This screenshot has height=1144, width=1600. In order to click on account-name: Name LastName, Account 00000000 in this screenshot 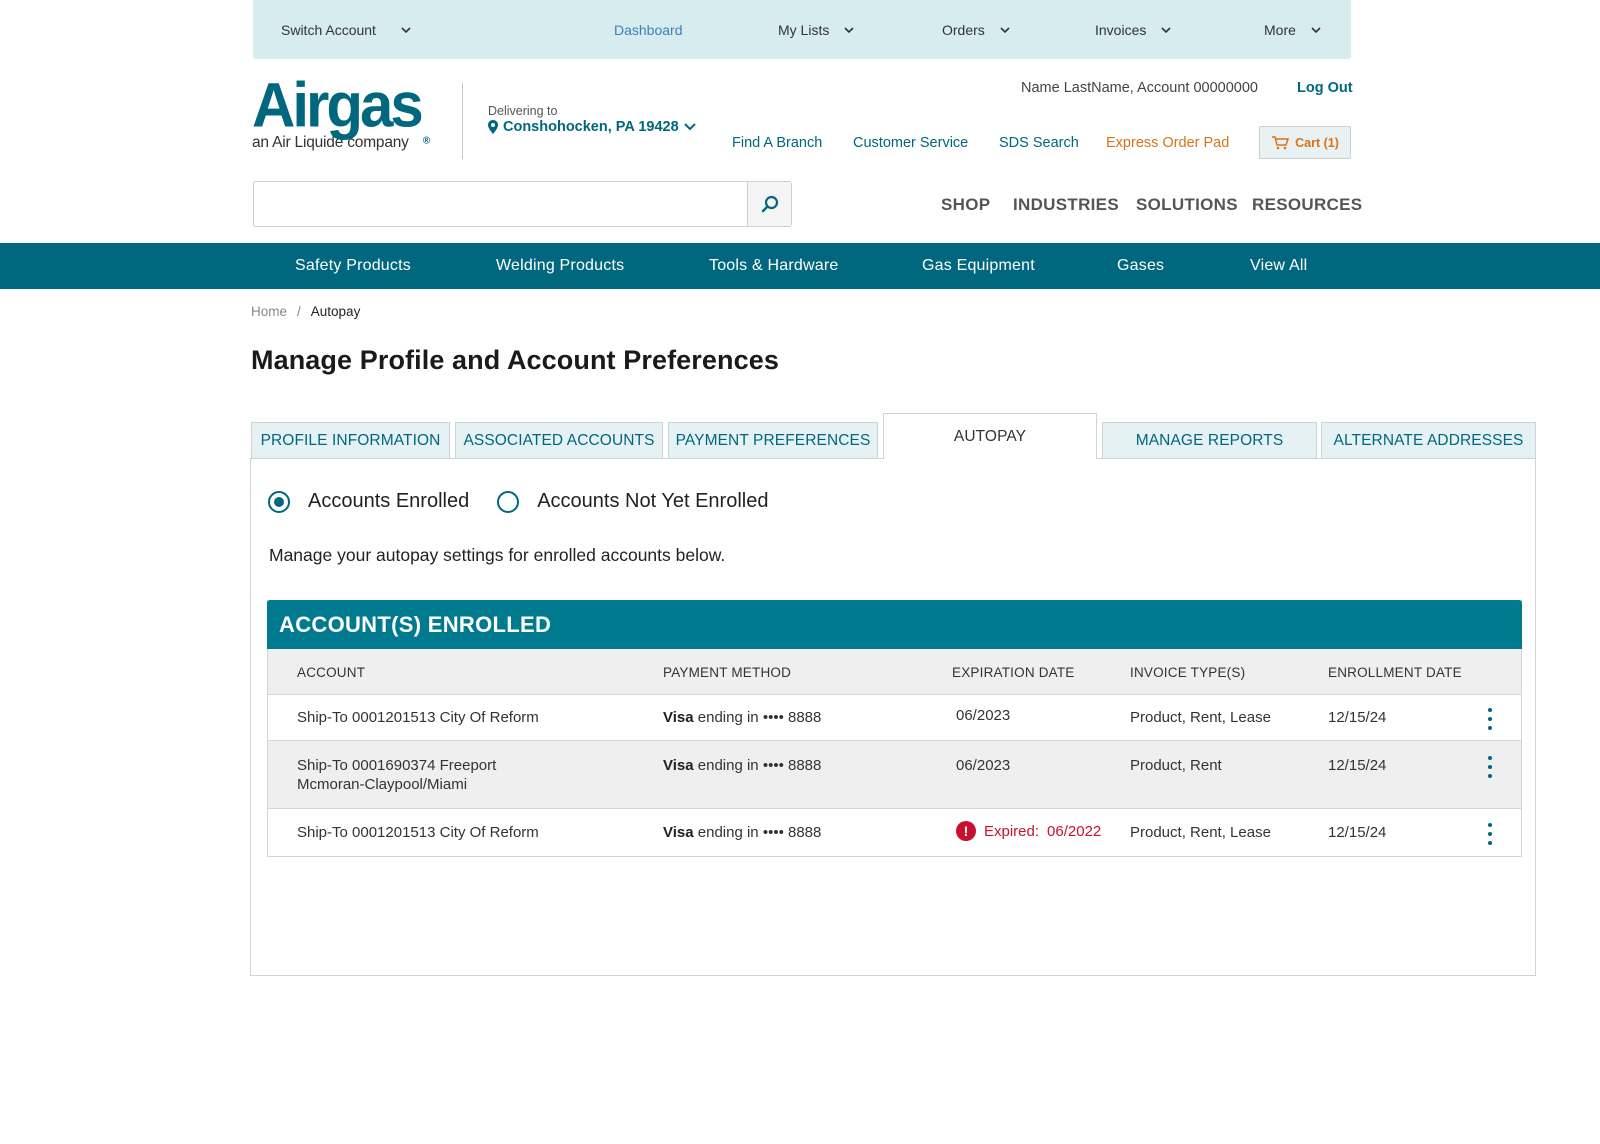, I will do `click(1139, 88)`.